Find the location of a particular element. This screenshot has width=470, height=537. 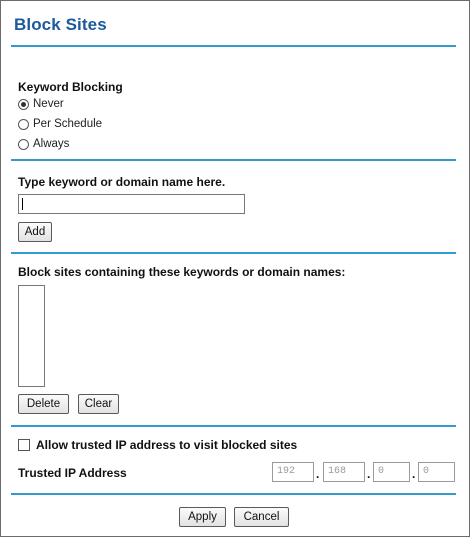

trusted-ip-octet-1: 192 is located at coordinates (293, 472).